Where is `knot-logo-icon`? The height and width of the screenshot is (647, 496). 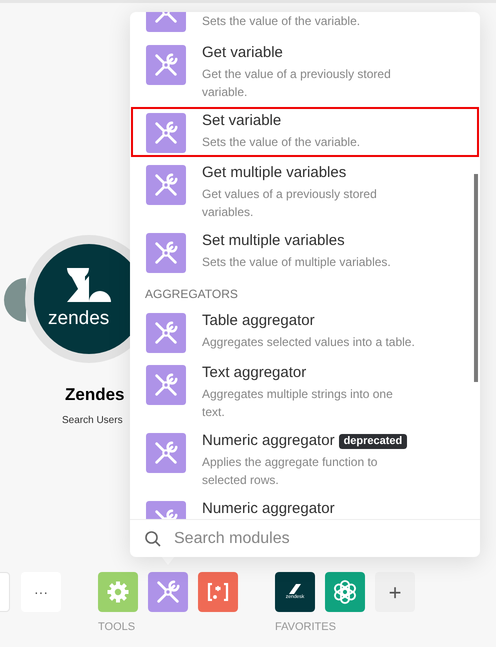
knot-logo-icon is located at coordinates (345, 592).